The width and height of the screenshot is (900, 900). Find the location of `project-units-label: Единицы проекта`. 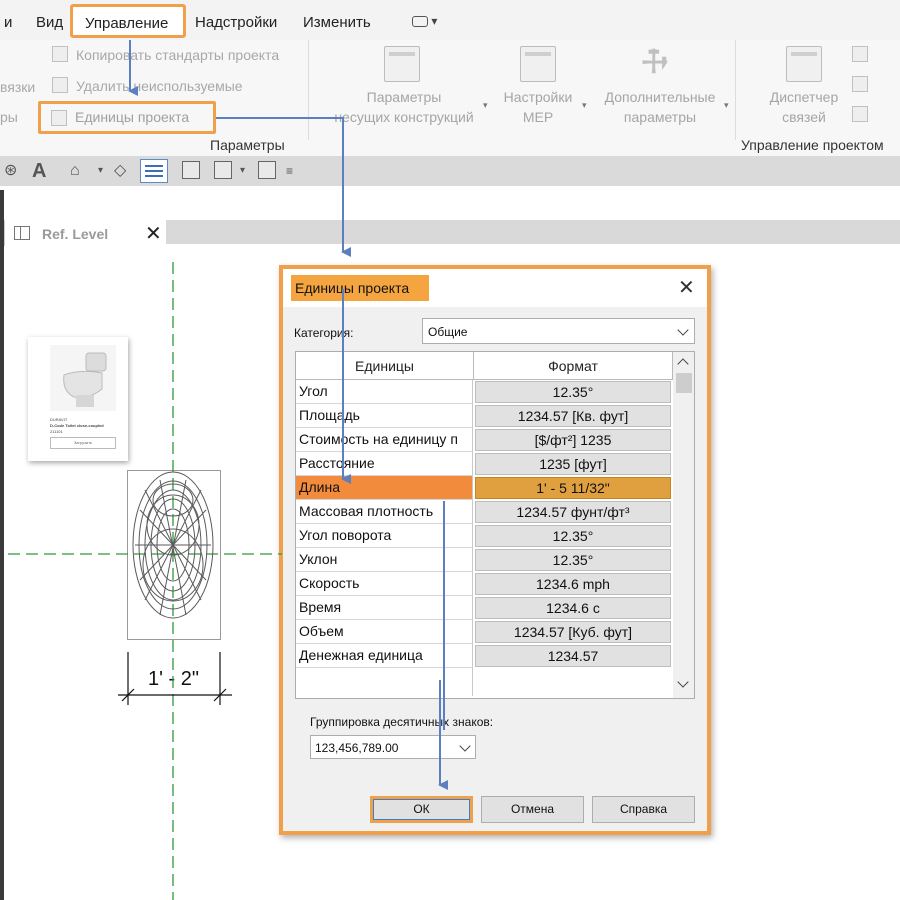

project-units-label: Единицы проекта is located at coordinates (132, 117).